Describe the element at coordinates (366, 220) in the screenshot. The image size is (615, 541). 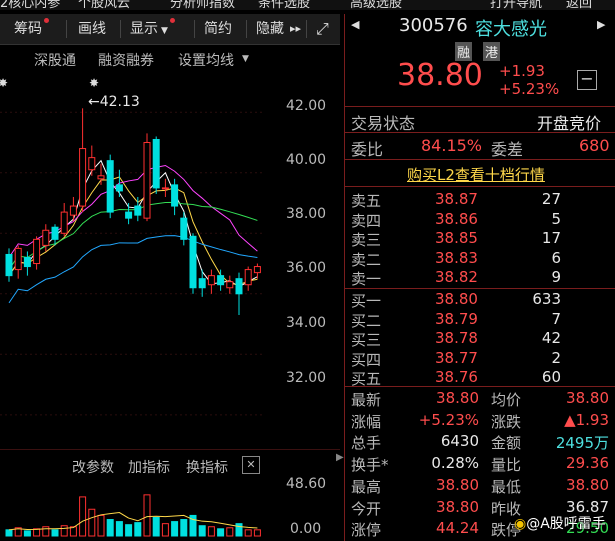
I see `ask-label: 卖四` at that location.